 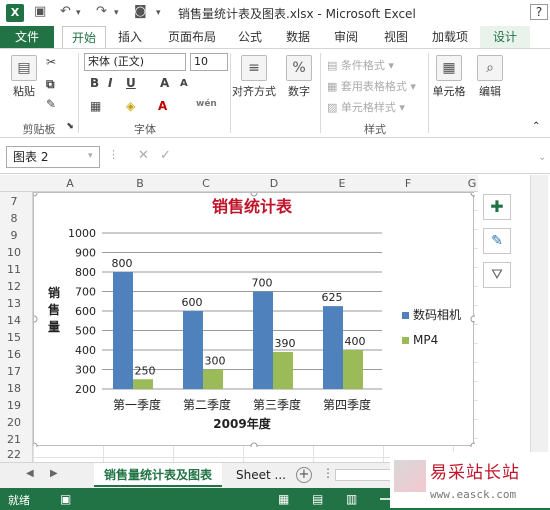 I want to click on row-header: 12, so click(x=14, y=286).